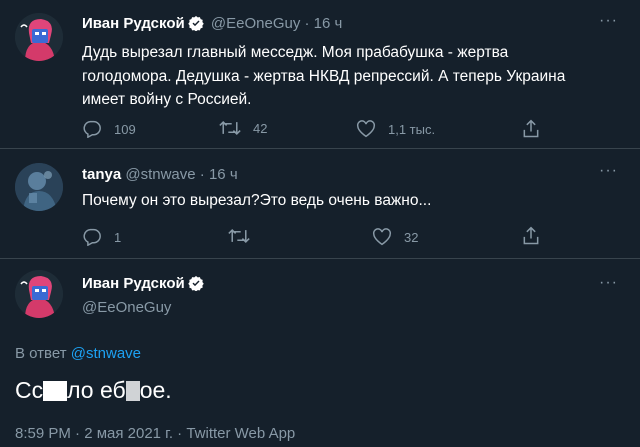 The height and width of the screenshot is (447, 640). I want to click on reply-button: 109, so click(109, 129).